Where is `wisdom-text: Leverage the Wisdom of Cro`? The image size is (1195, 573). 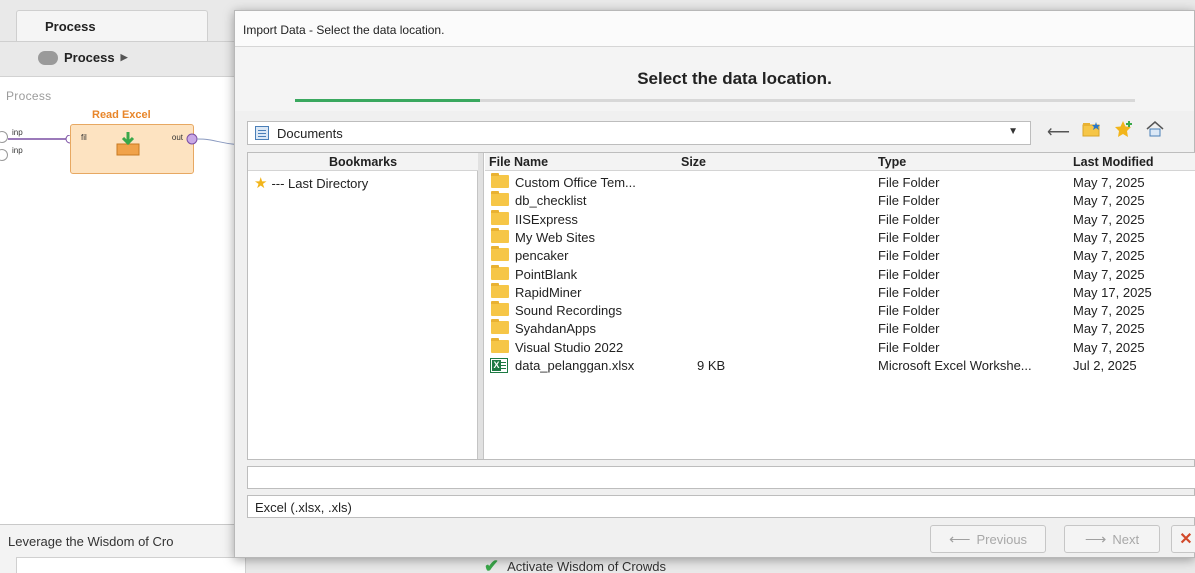 wisdom-text: Leverage the Wisdom of Cro is located at coordinates (91, 541).